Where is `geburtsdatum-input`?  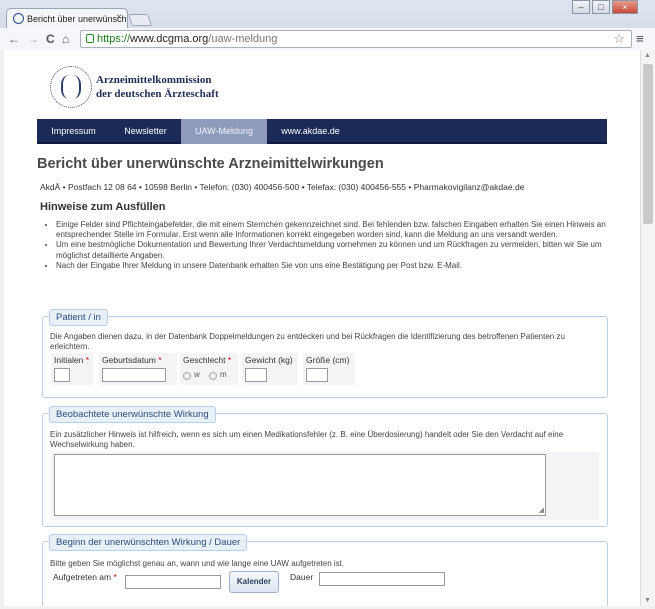 geburtsdatum-input is located at coordinates (134, 375).